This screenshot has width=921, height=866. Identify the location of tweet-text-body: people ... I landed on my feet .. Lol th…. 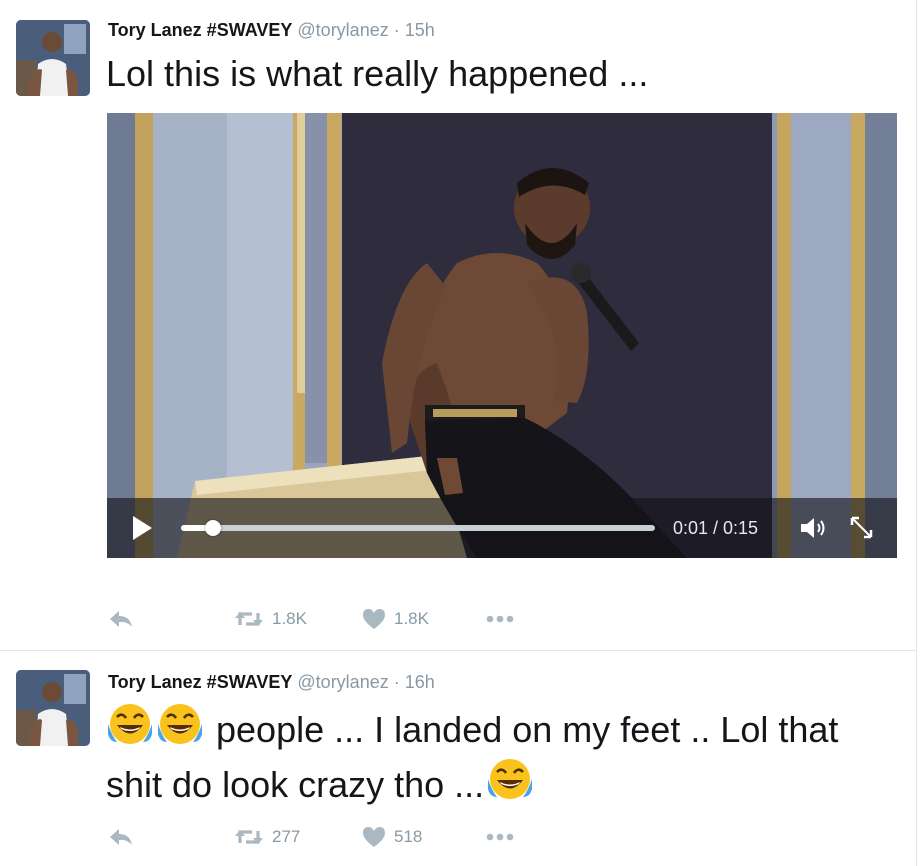
(472, 757).